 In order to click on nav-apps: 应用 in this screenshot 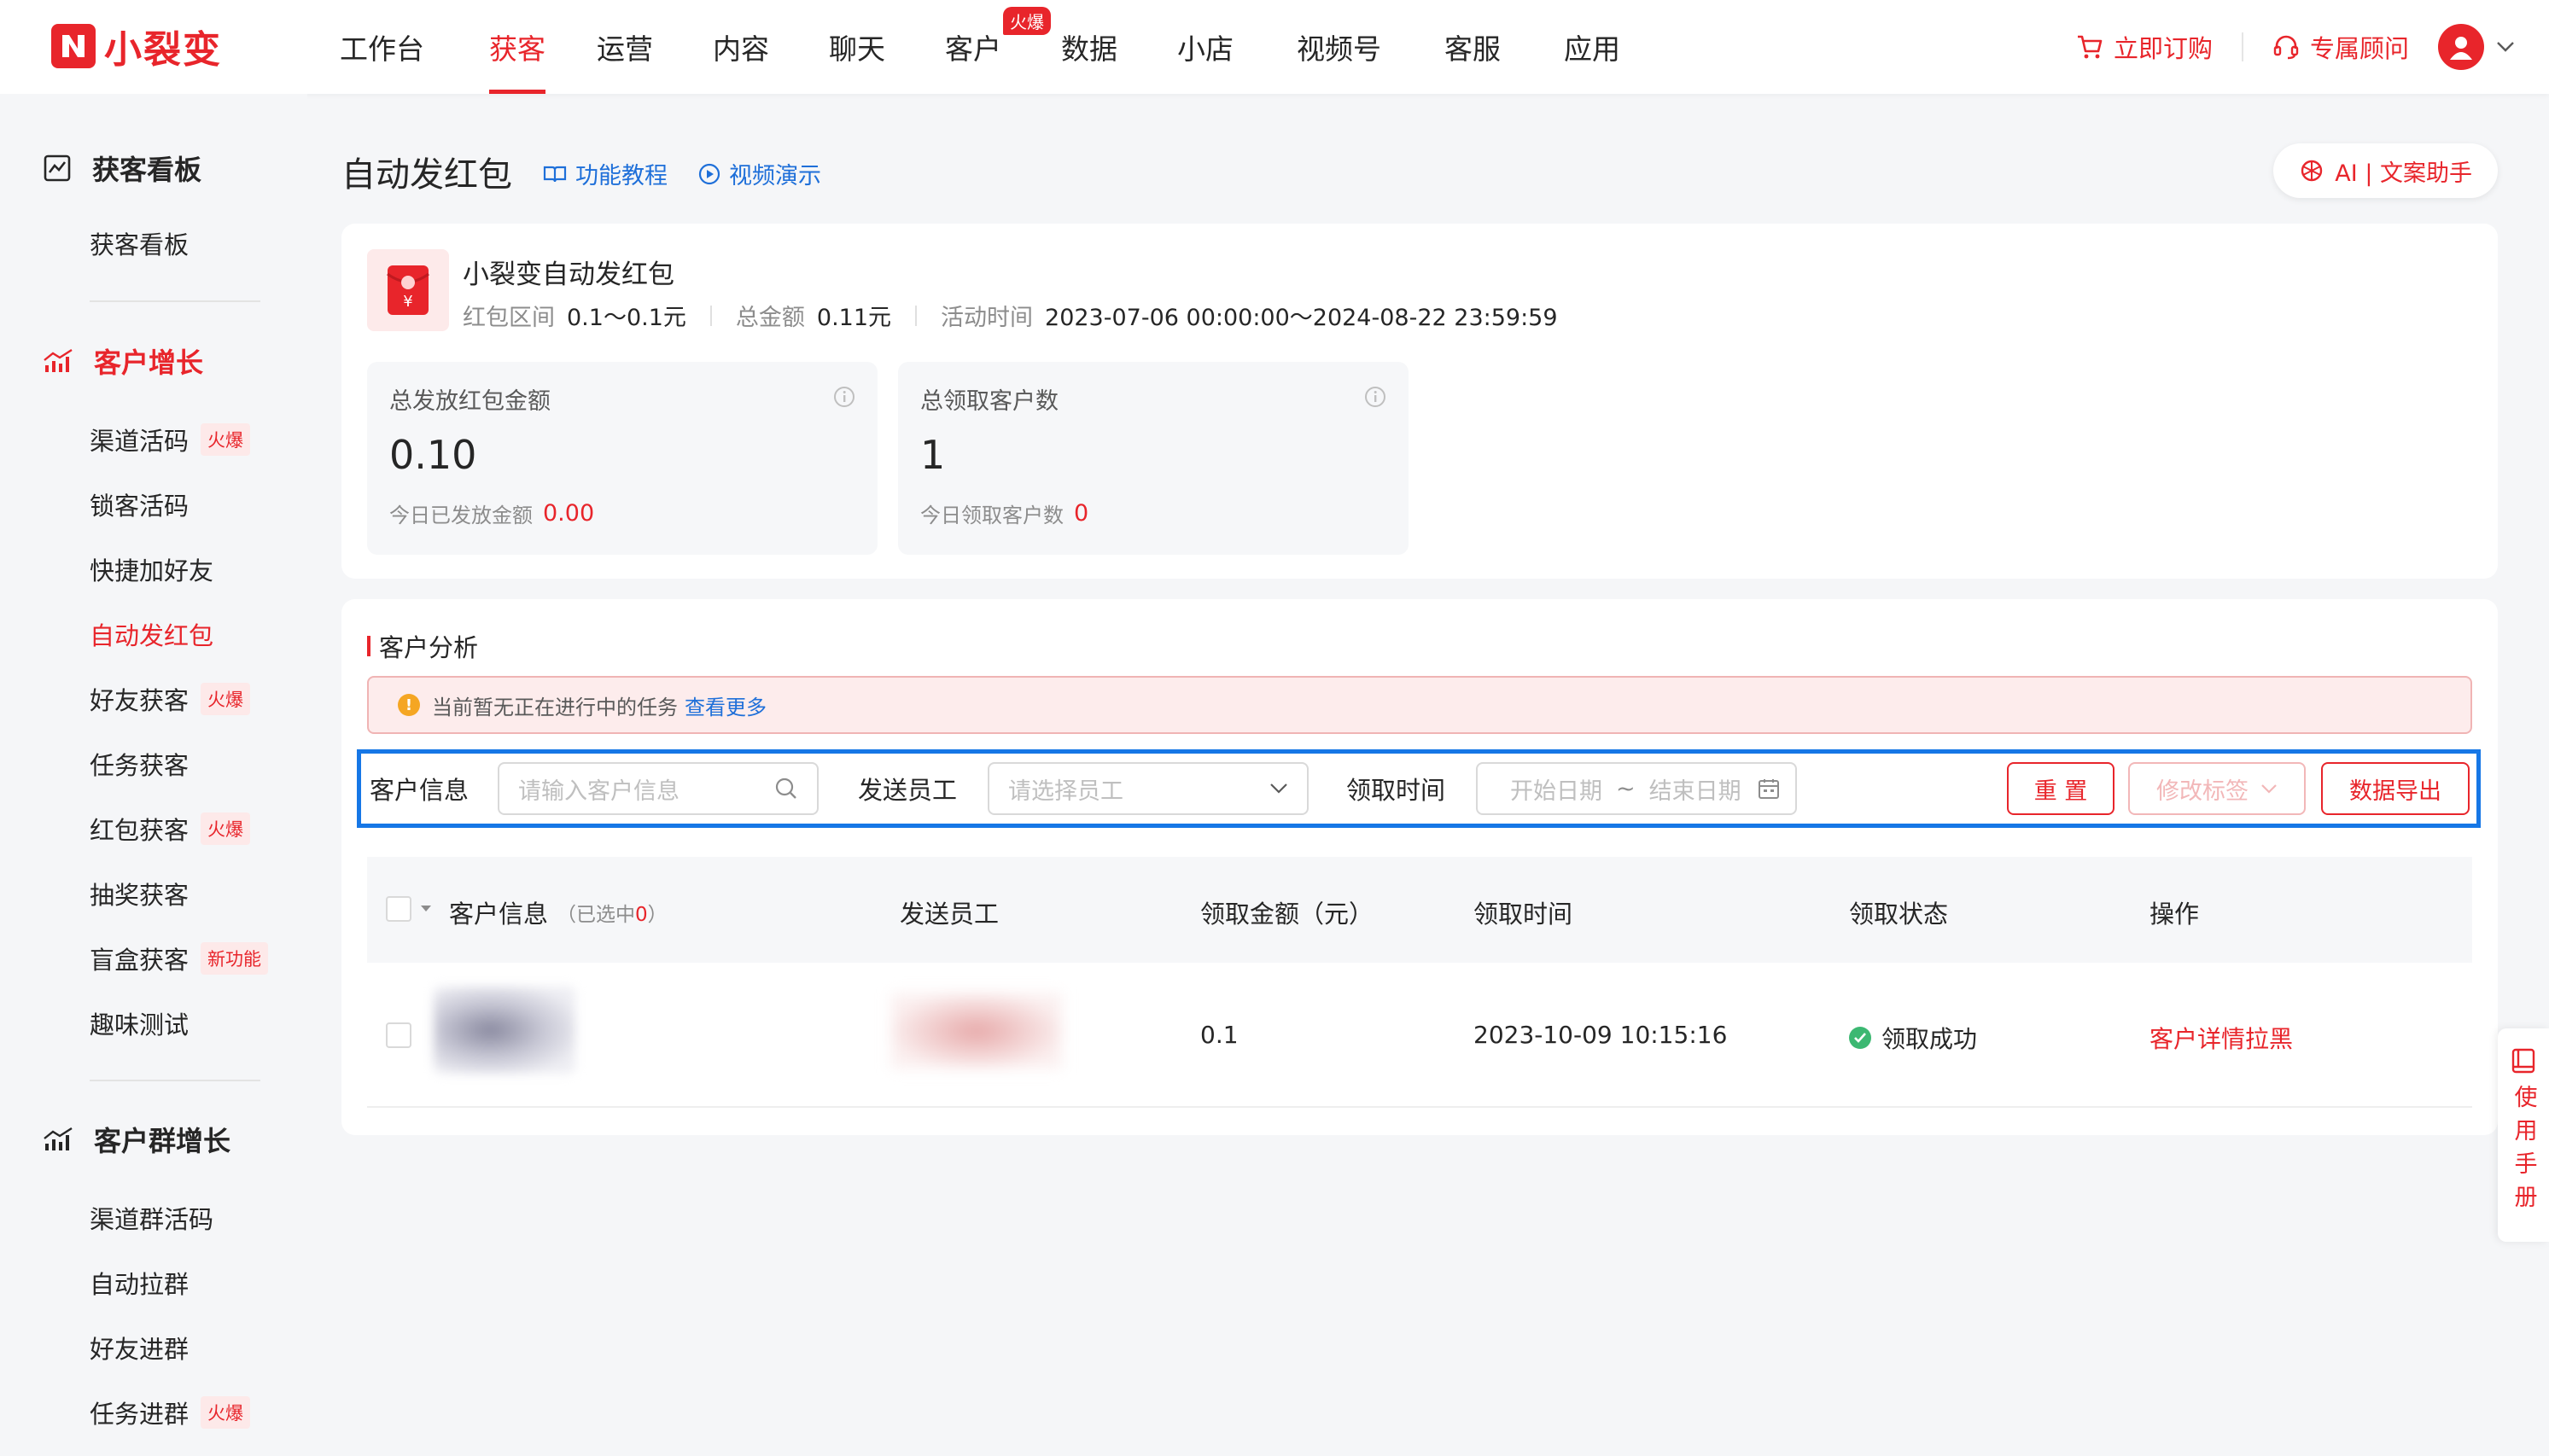, I will do `click(1592, 47)`.